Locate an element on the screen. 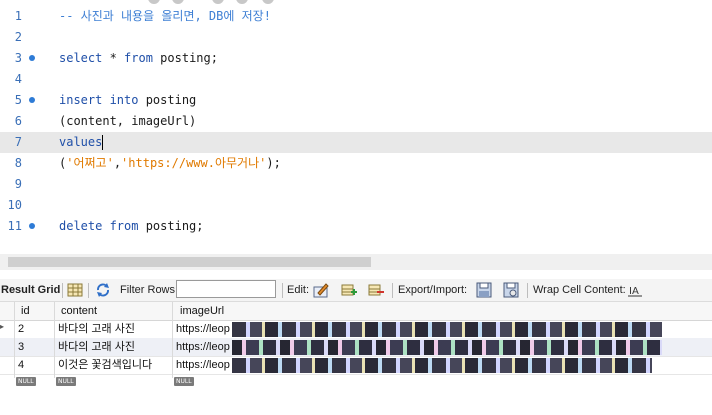  delete-row-icon is located at coordinates (376, 290).